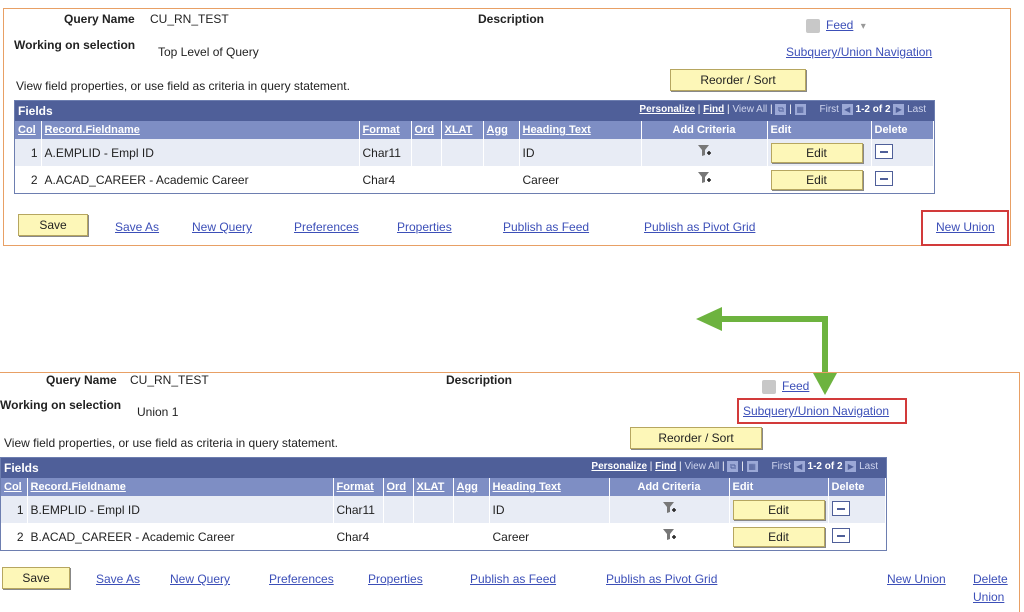 This screenshot has height=612, width=1024. Describe the element at coordinates (180, 509) in the screenshot. I see `cell-record: B.EMPLID - Empl ID` at that location.